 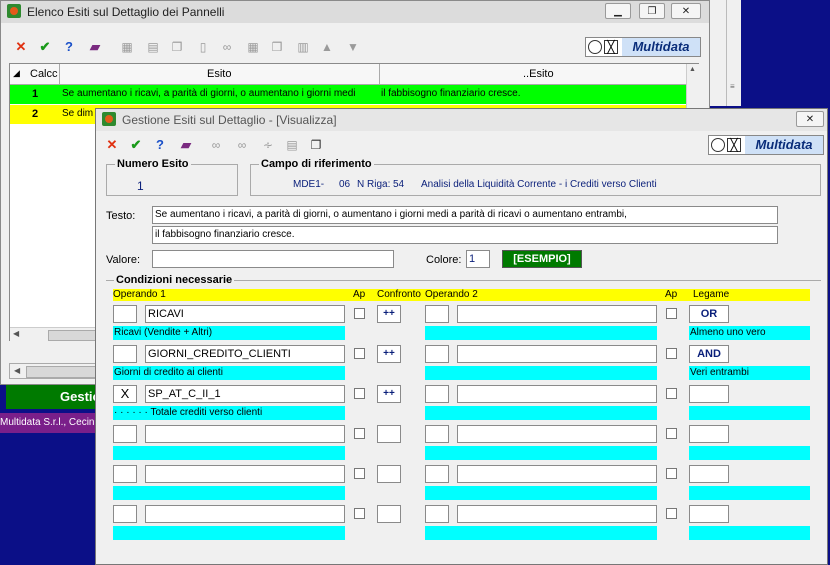 I want to click on legame-field: AND, so click(x=709, y=354).